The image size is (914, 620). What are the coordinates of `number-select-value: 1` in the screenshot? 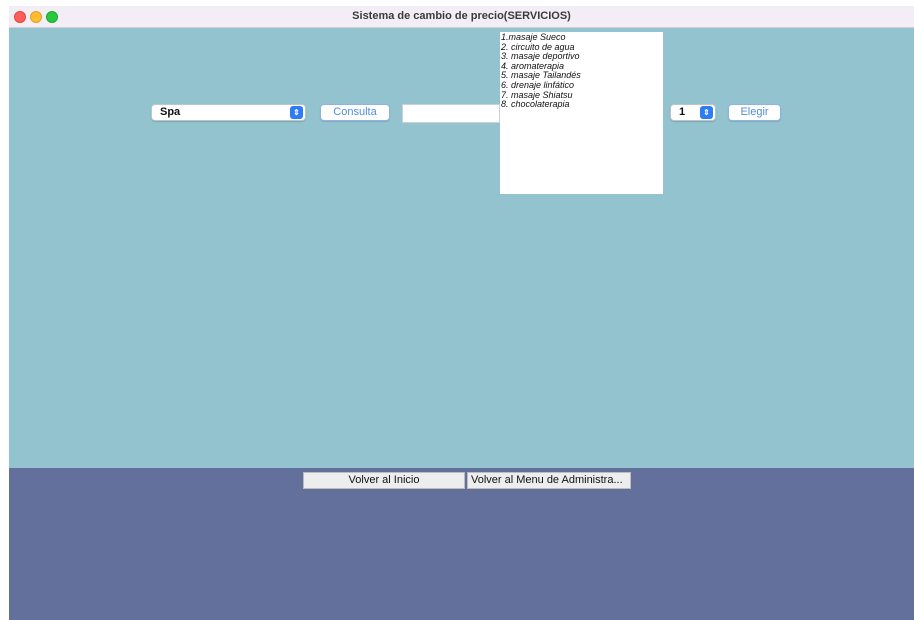 It's located at (682, 112).